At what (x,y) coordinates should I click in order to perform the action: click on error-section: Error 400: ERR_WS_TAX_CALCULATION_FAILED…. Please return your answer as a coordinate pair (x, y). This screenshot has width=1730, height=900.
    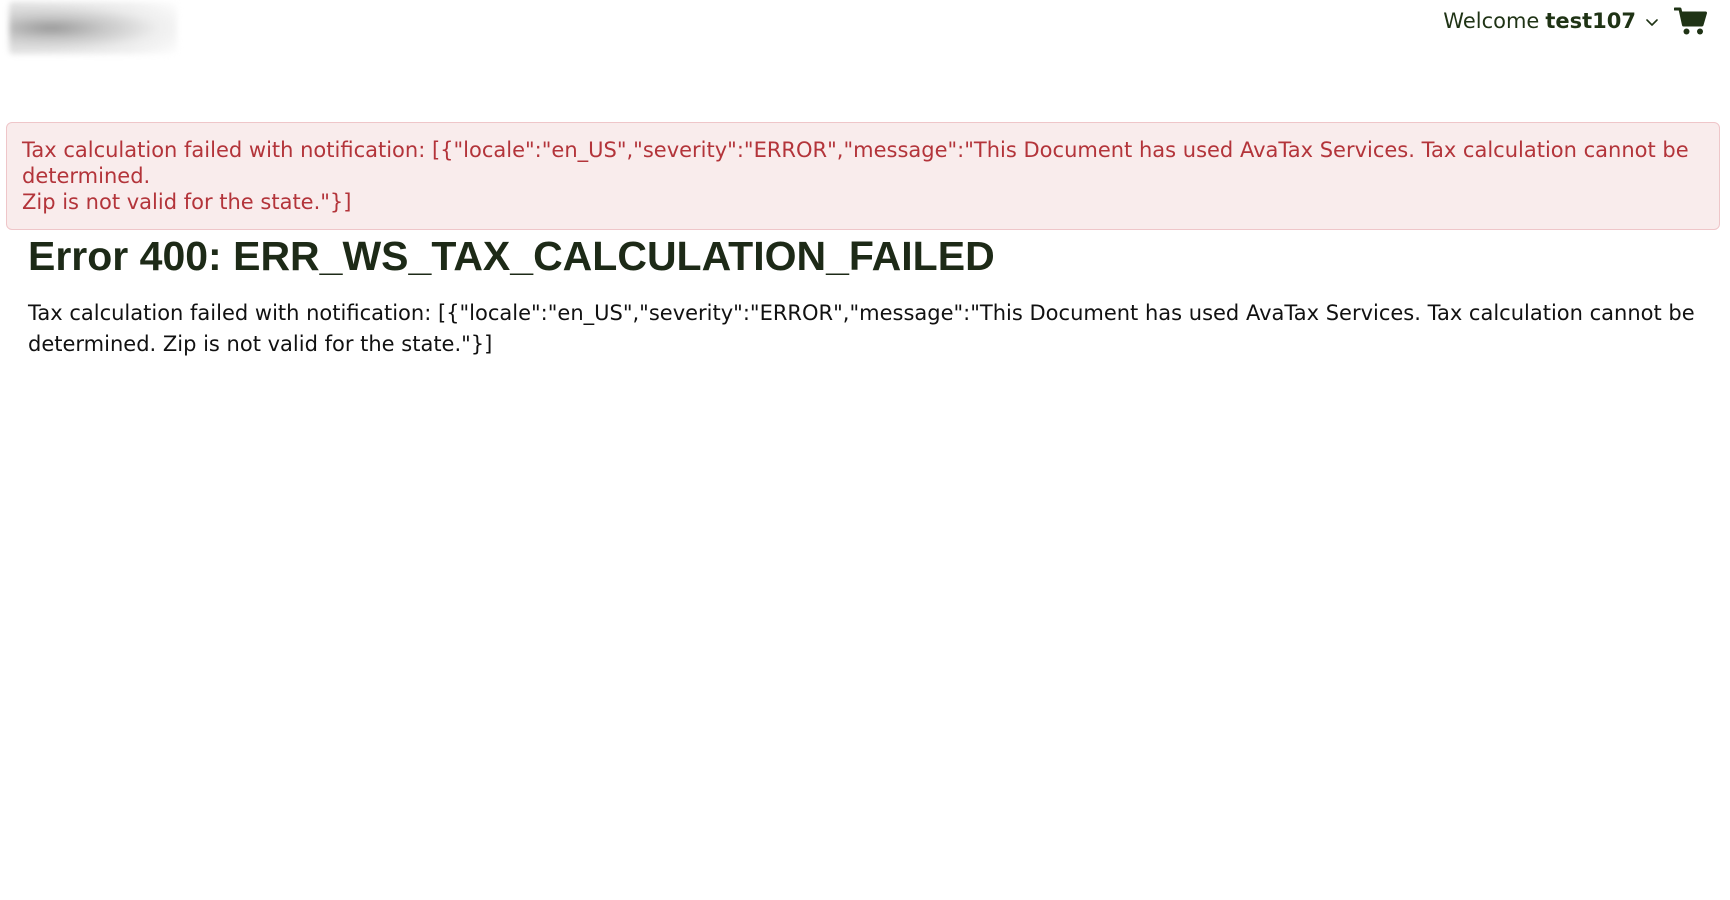
    Looking at the image, I should click on (878, 293).